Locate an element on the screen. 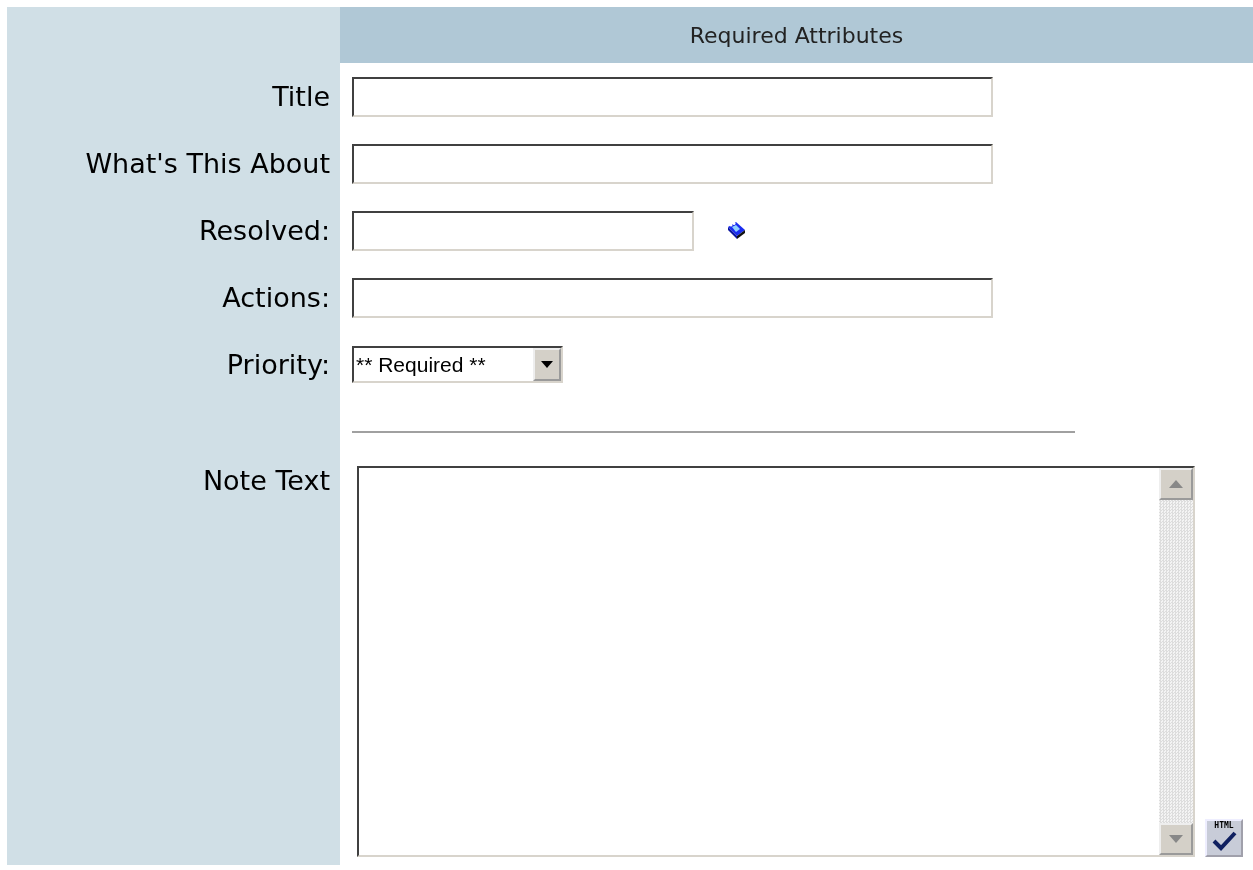 The height and width of the screenshot is (870, 1253). html-check-button: HTML is located at coordinates (1224, 838).